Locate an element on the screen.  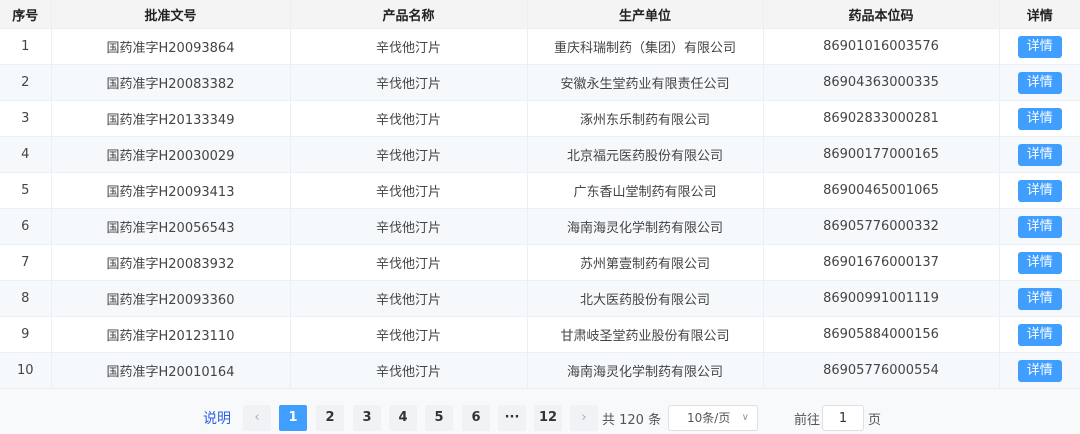
cell-drug-code: 86901676000137 is located at coordinates (881, 262).